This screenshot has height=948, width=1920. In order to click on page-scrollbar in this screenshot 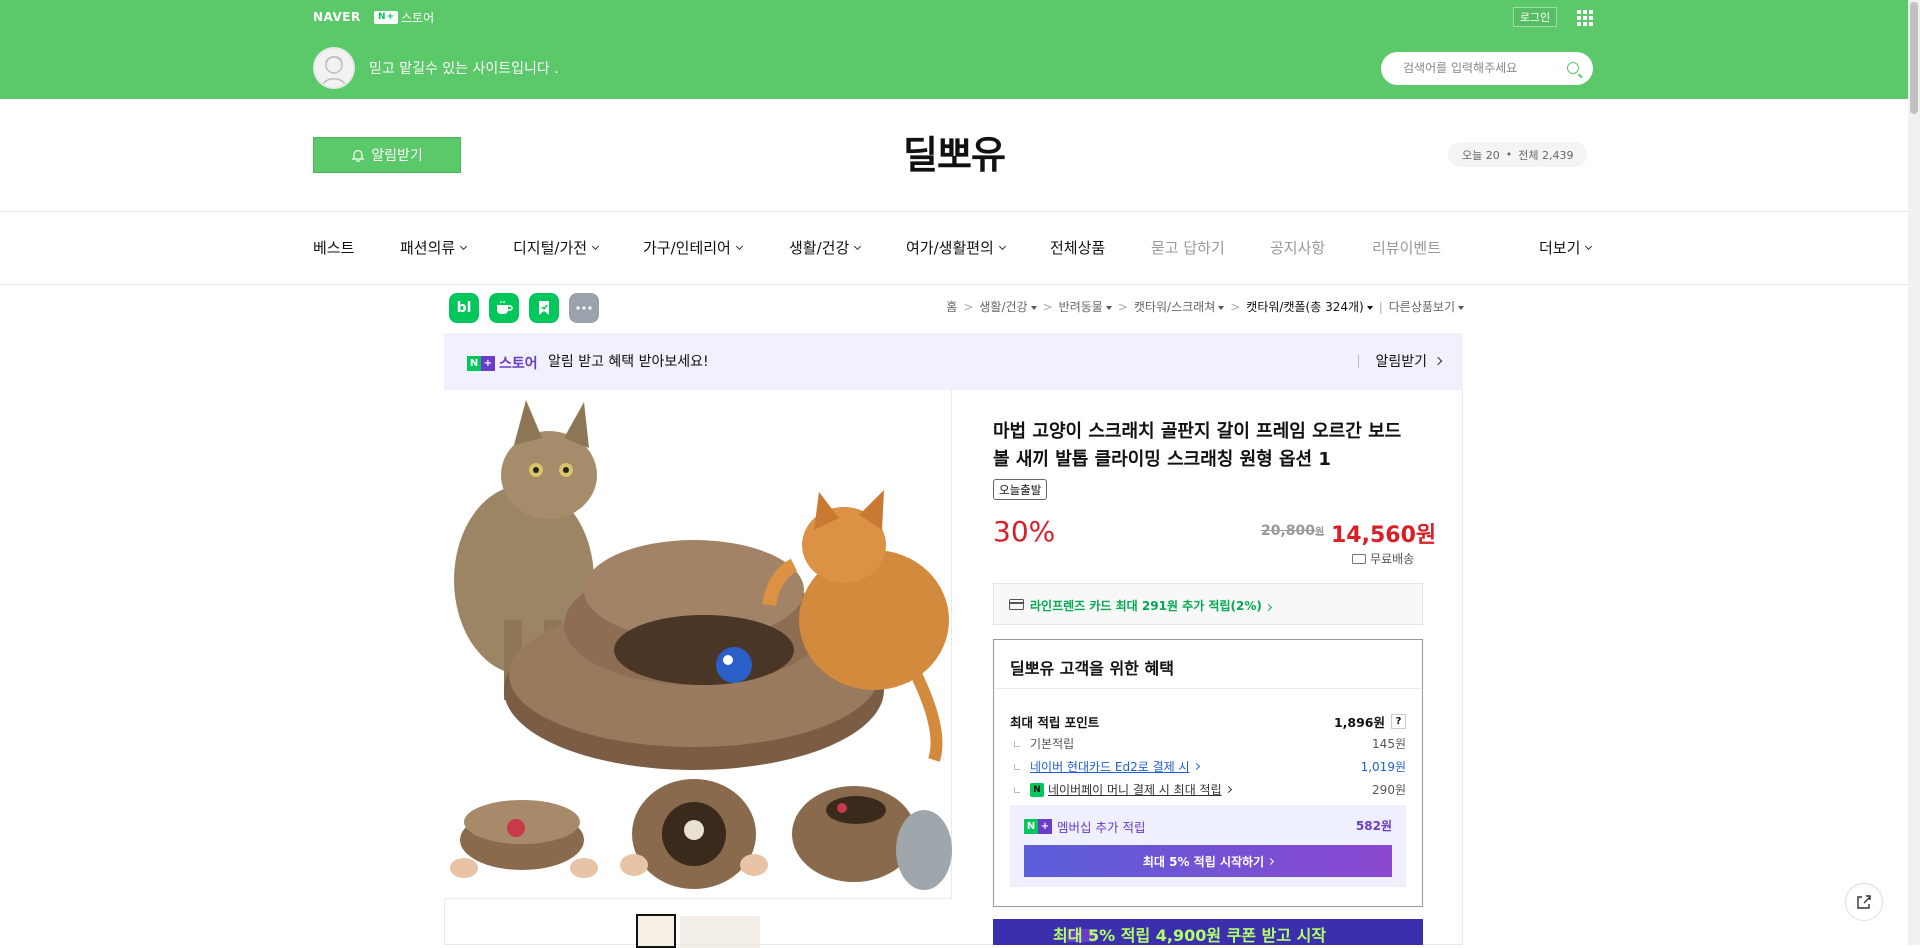, I will do `click(1914, 472)`.